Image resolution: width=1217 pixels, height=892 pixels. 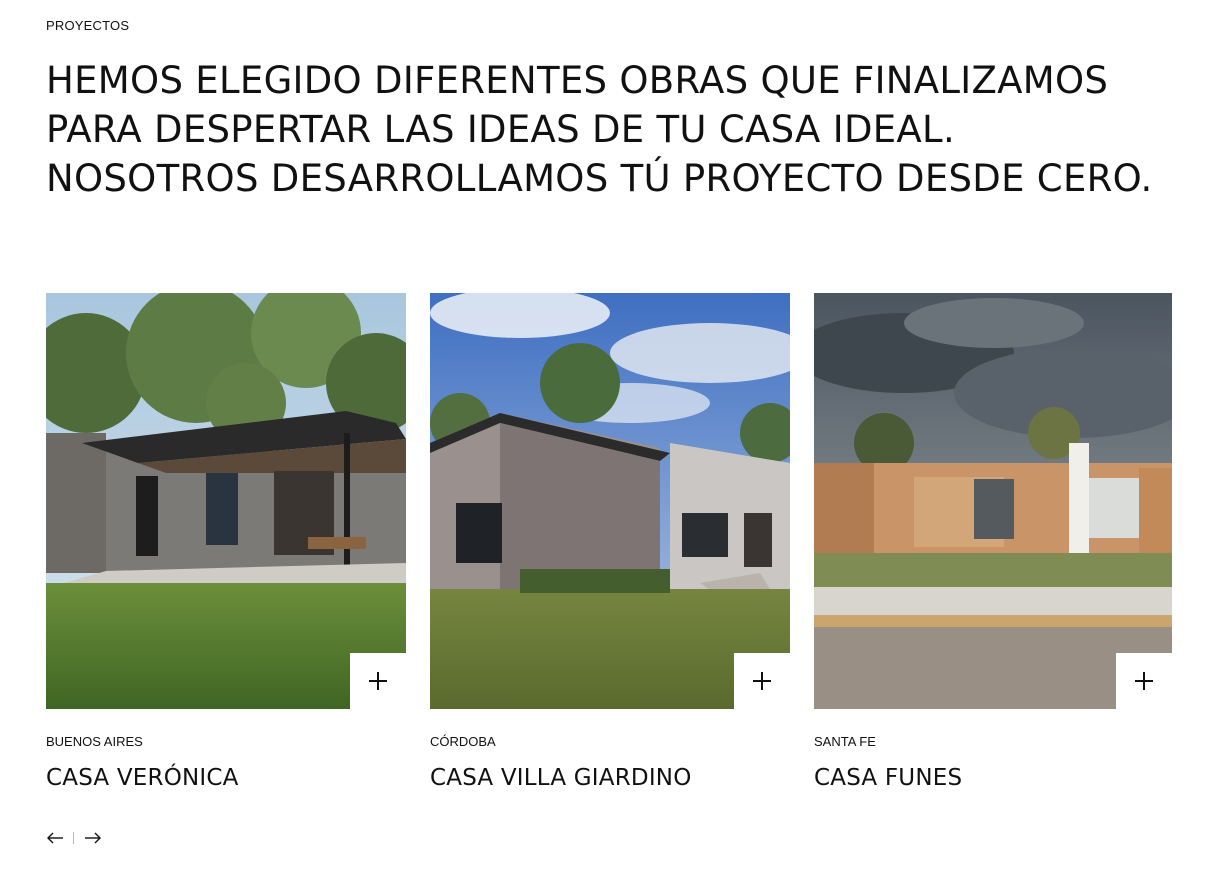 What do you see at coordinates (142, 778) in the screenshot?
I see `project-title: CASA VERÓNICA` at bounding box center [142, 778].